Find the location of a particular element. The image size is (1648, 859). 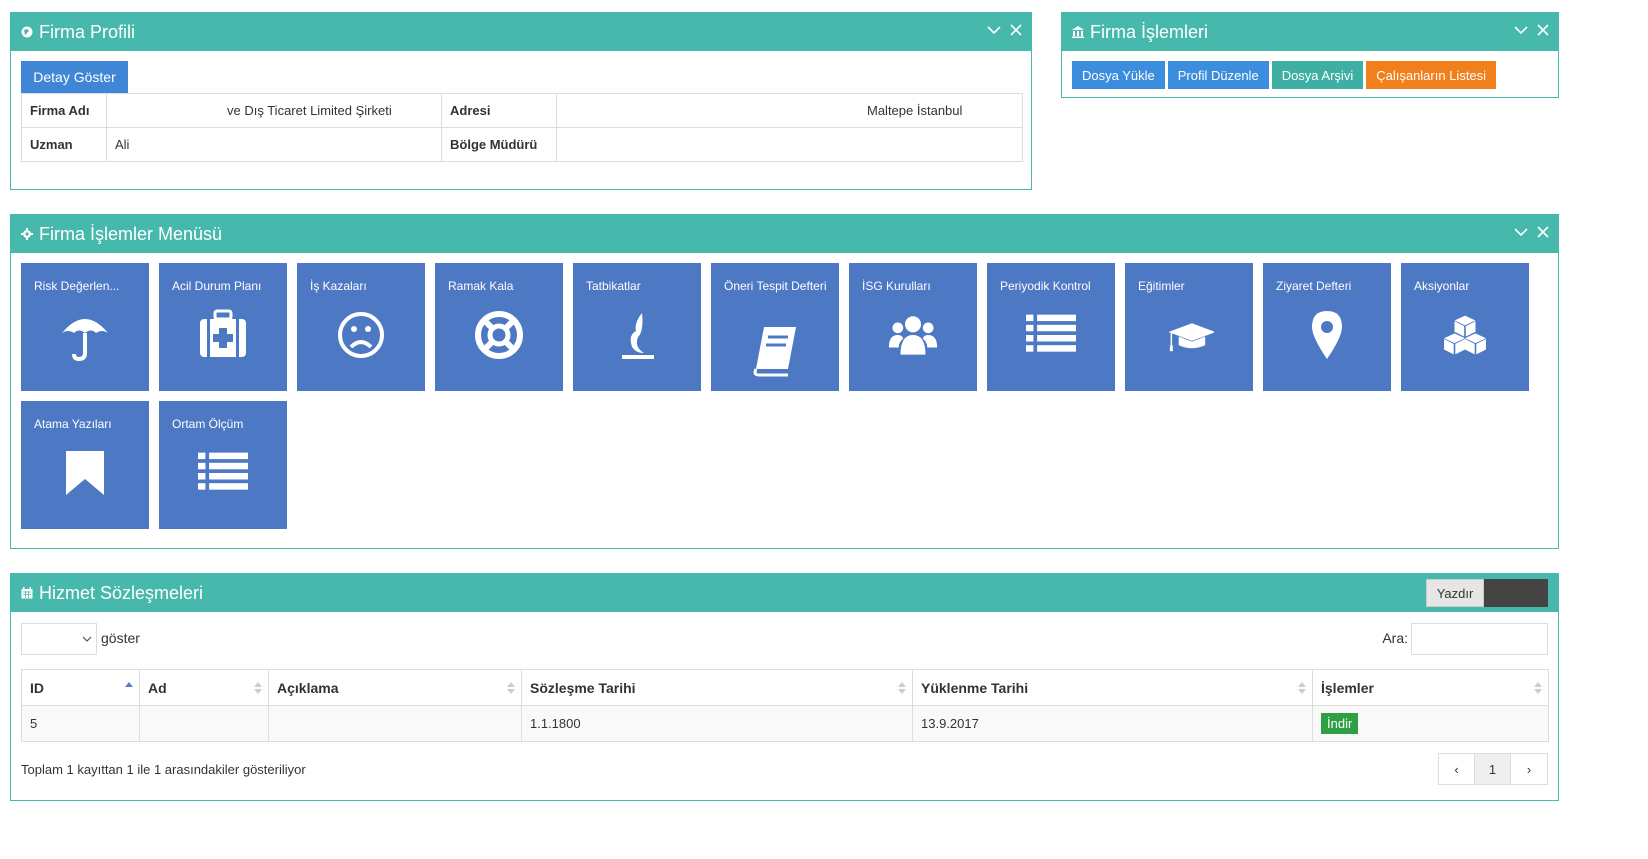

fire-icon is located at coordinates (638, 336).